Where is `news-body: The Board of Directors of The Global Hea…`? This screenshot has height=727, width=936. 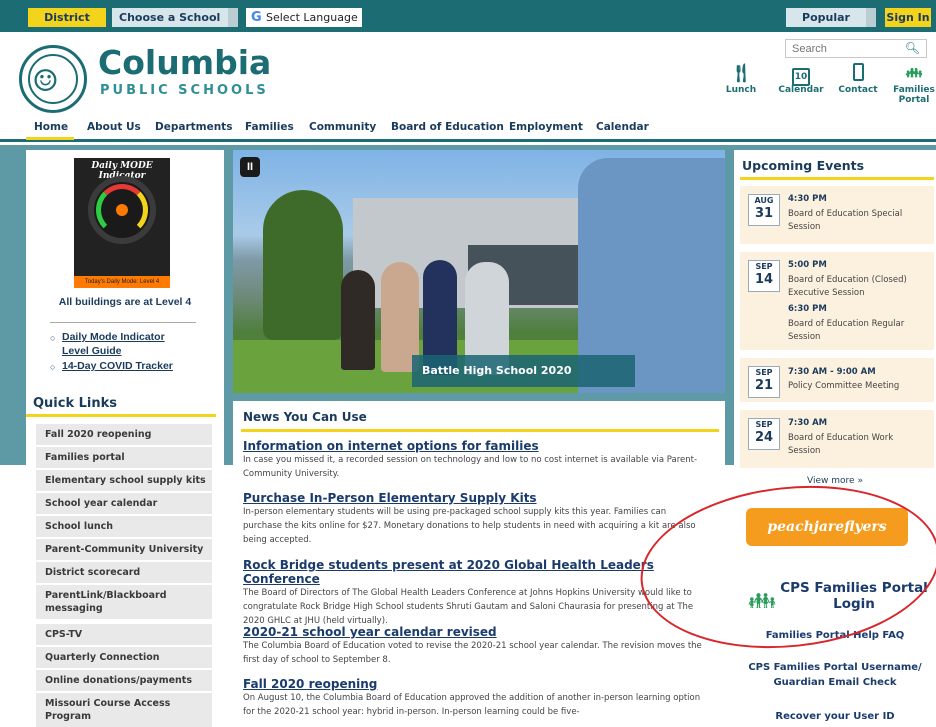
news-body: The Board of Directors of The Global Hea… is located at coordinates (468, 607).